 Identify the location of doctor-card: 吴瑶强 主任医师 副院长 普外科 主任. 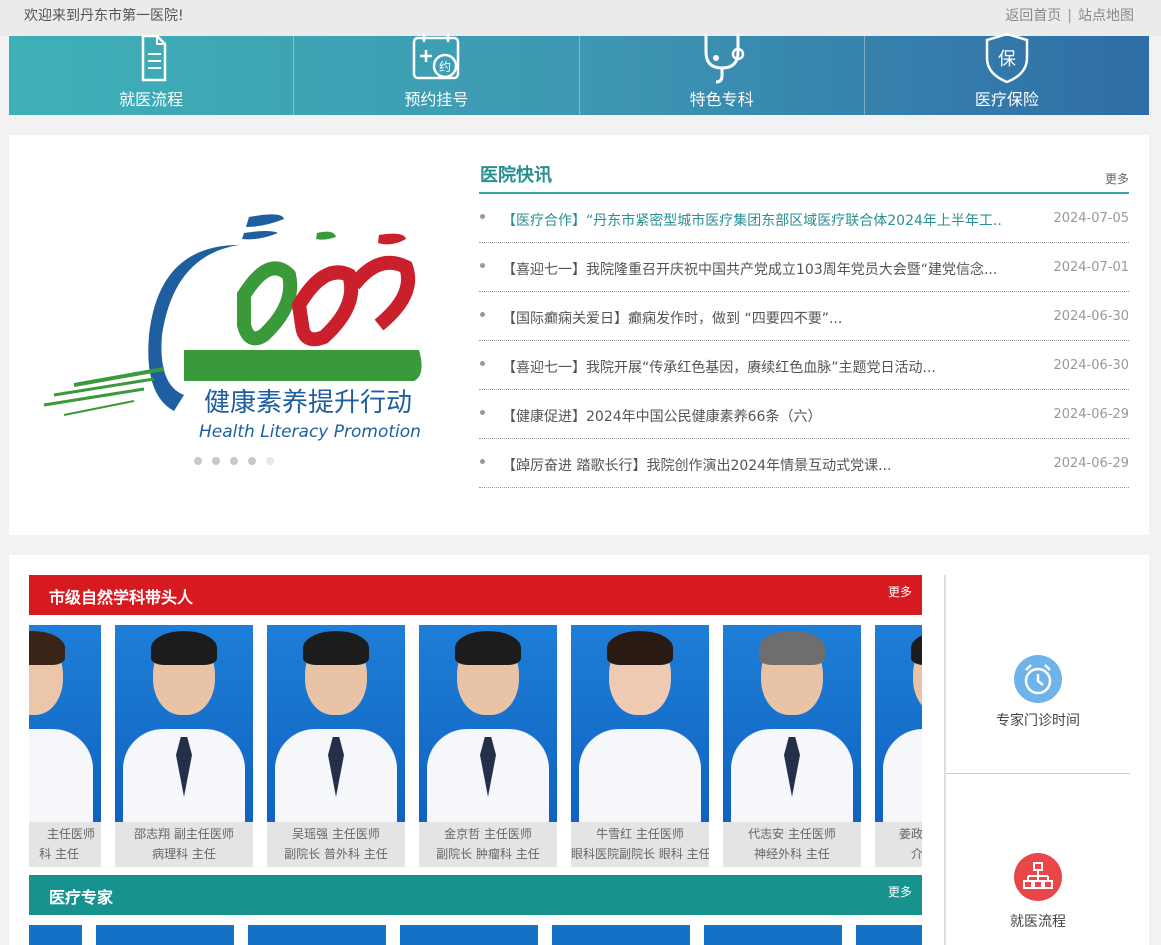
(336, 746).